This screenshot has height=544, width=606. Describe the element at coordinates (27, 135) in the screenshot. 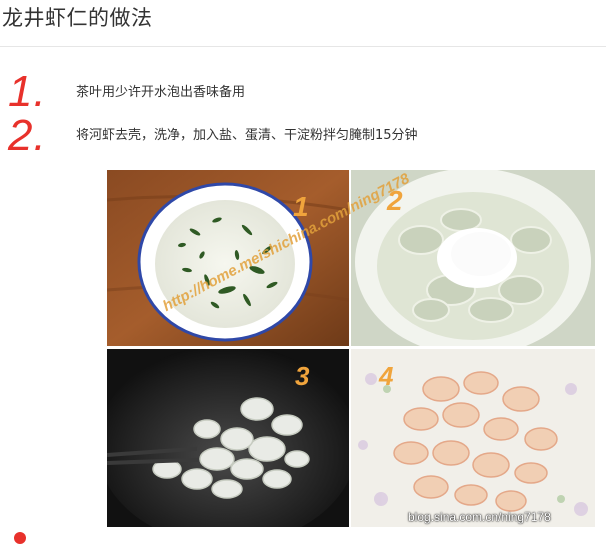

I see `step-2-number: 2.` at that location.